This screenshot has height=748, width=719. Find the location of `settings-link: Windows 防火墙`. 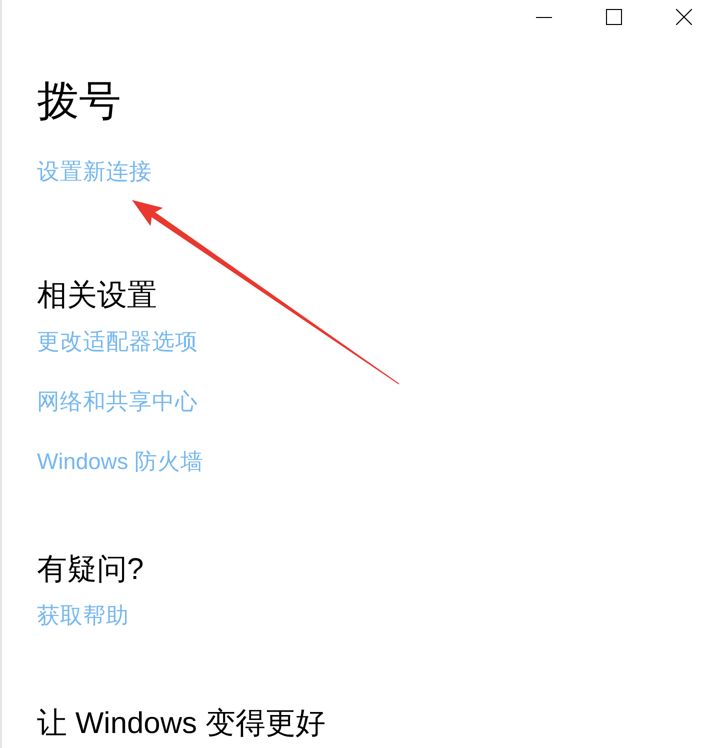

settings-link: Windows 防火墙 is located at coordinates (120, 462).